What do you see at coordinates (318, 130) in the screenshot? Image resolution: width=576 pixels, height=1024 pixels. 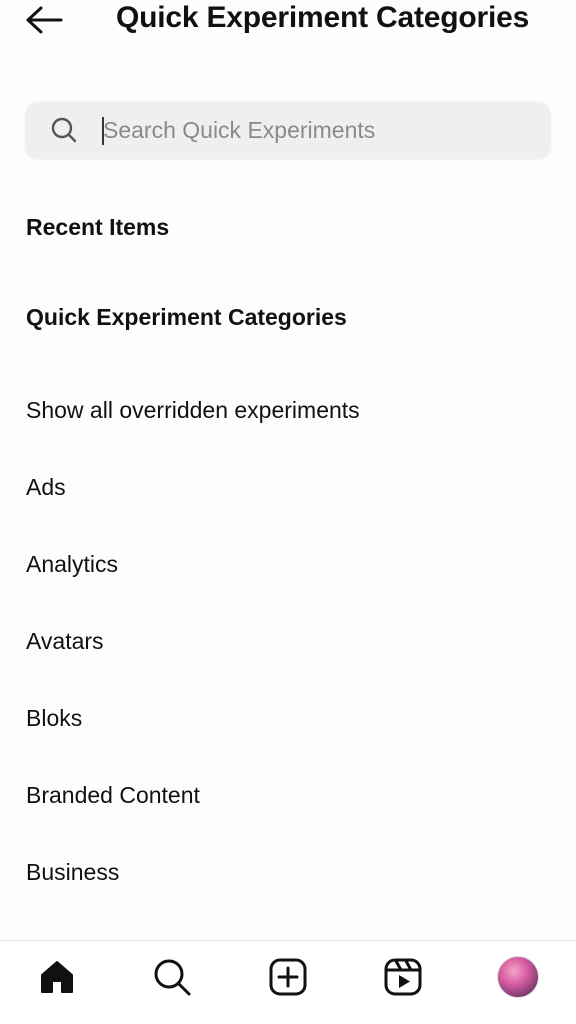 I see `search-input` at bounding box center [318, 130].